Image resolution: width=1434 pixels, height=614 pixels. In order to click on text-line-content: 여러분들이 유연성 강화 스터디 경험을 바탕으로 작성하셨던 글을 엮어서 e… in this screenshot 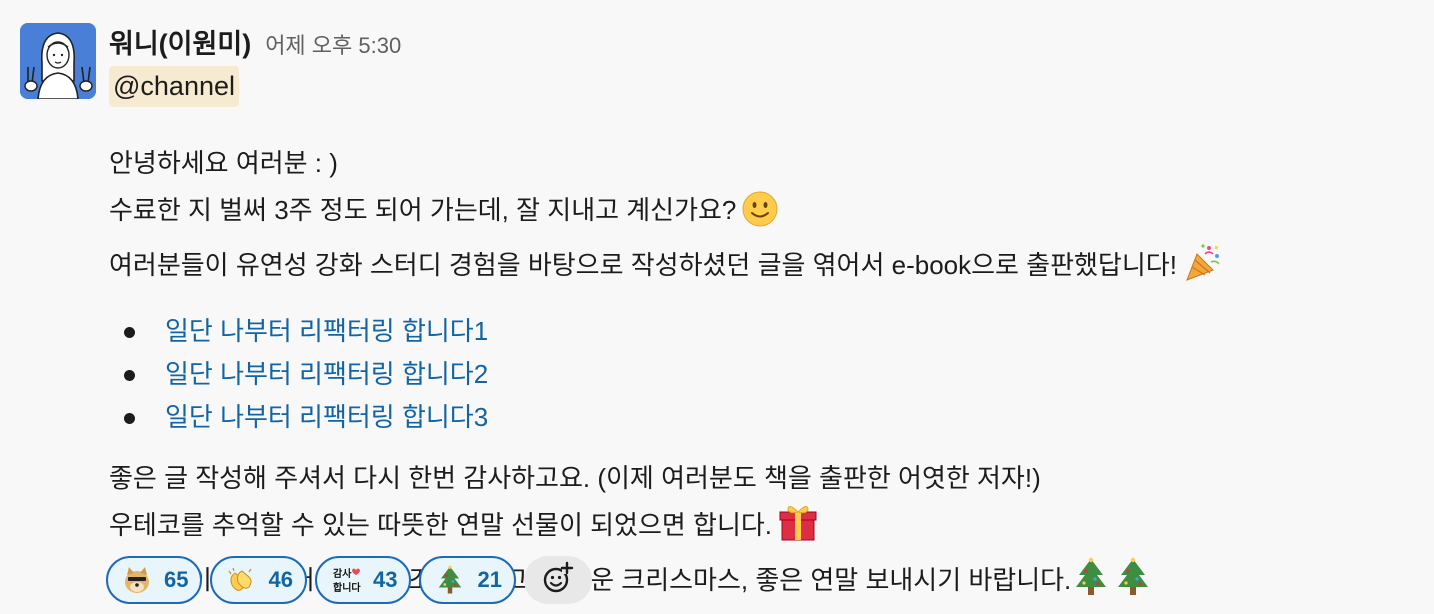, I will do `click(643, 265)`.